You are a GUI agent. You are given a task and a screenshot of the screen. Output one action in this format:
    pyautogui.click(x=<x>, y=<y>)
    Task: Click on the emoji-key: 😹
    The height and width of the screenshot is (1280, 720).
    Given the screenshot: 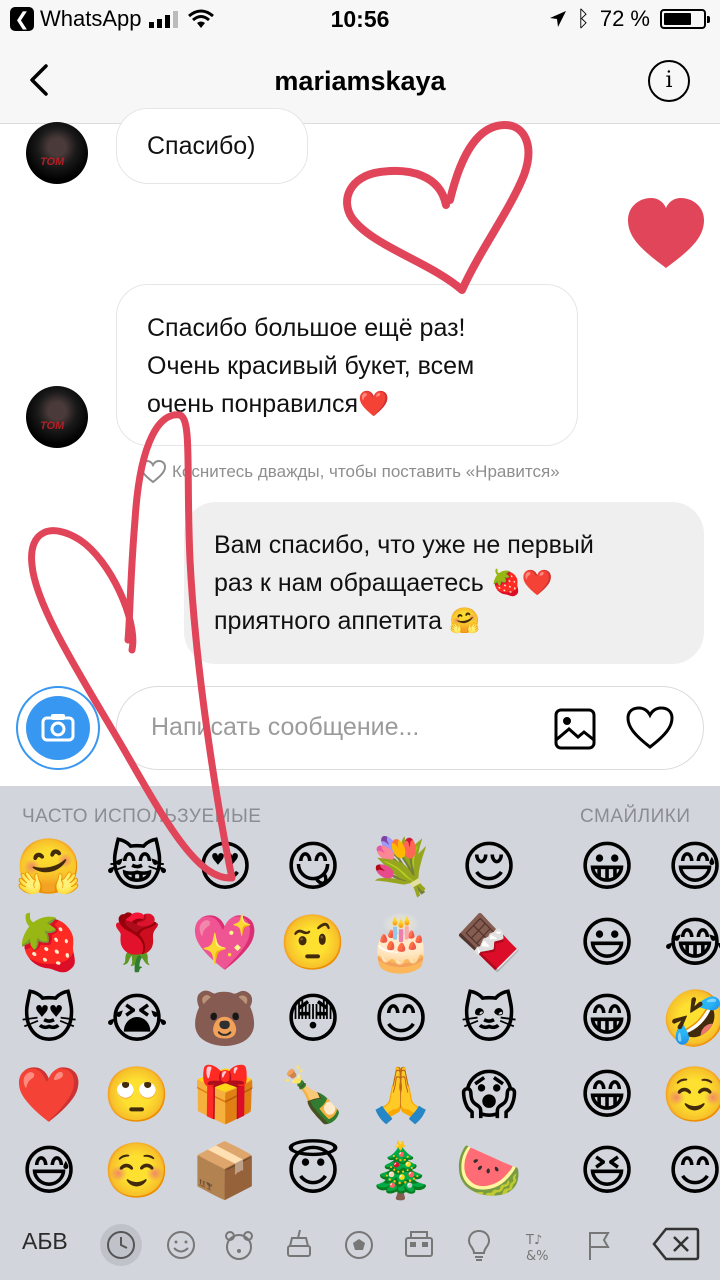 What is the action you would take?
    pyautogui.click(x=137, y=867)
    